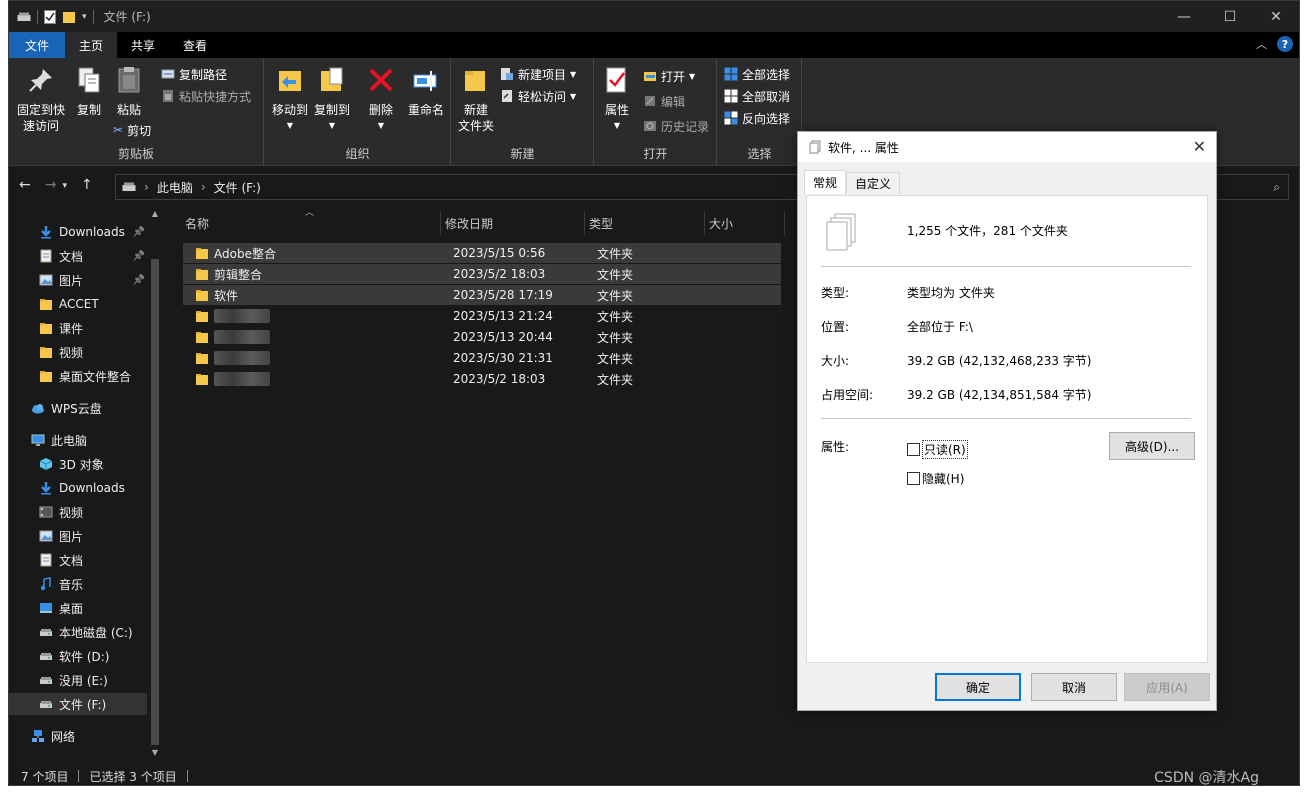 This screenshot has width=1308, height=795. I want to click on nav-item: 本地磁盘 (C:), so click(78, 632).